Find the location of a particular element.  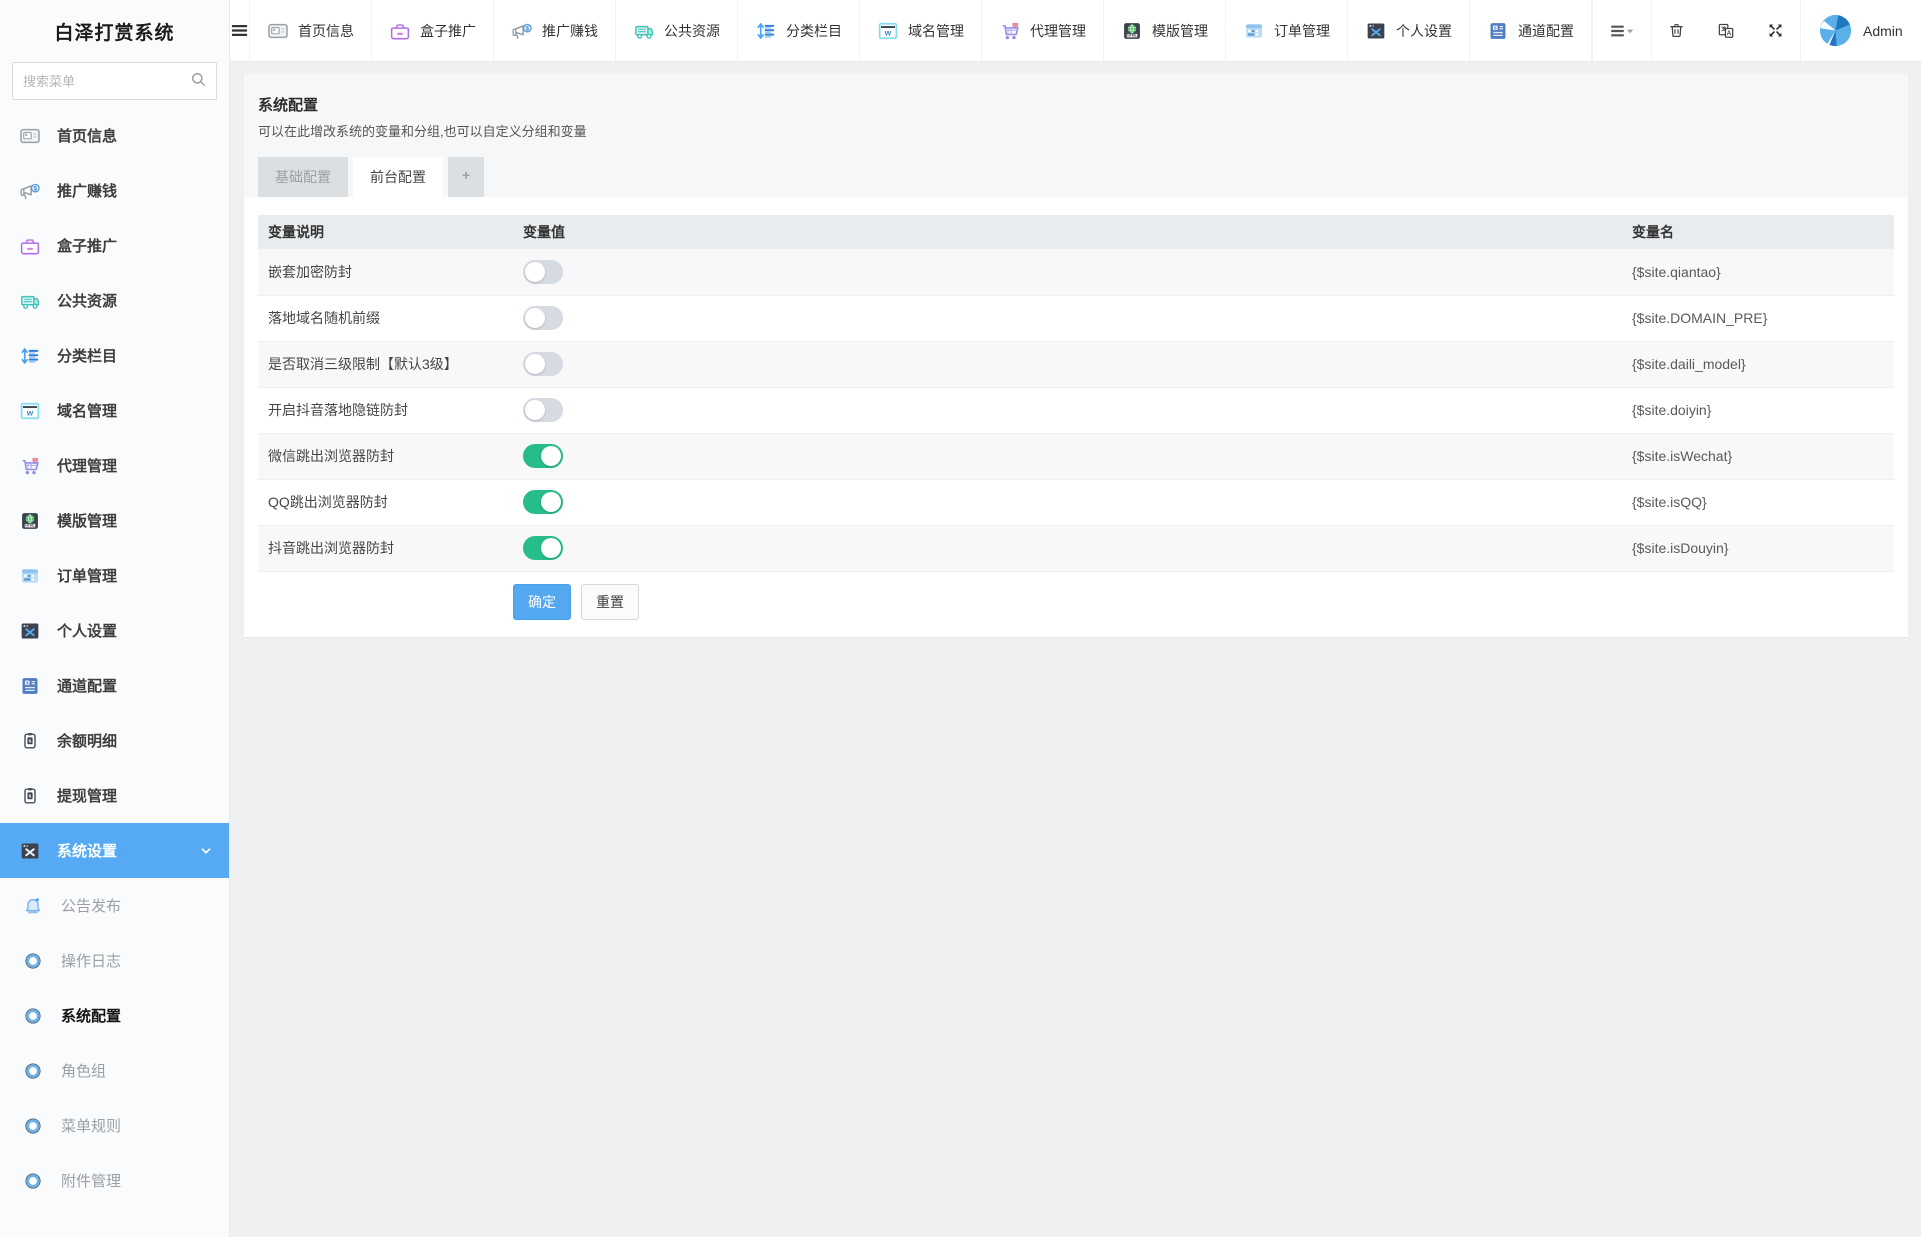

search-input is located at coordinates (114, 81).